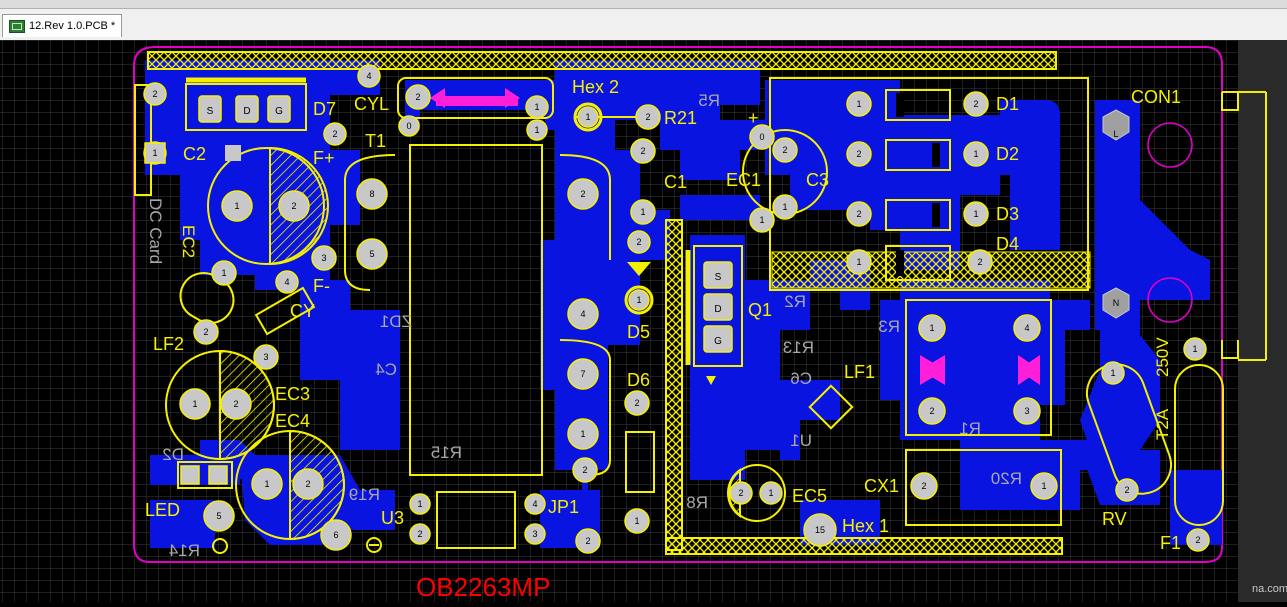 The image size is (1287, 607). Describe the element at coordinates (798, 347) in the screenshot. I see `label-r13: R13` at that location.